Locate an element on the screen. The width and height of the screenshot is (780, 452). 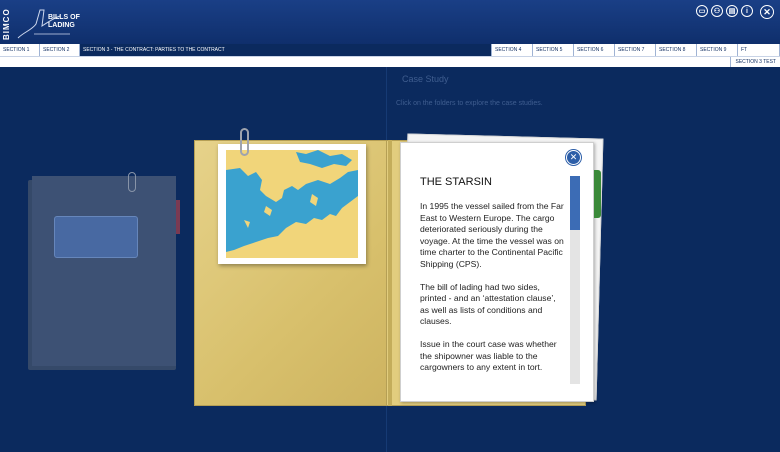
case-heading: THE STARSIN is located at coordinates (456, 182).